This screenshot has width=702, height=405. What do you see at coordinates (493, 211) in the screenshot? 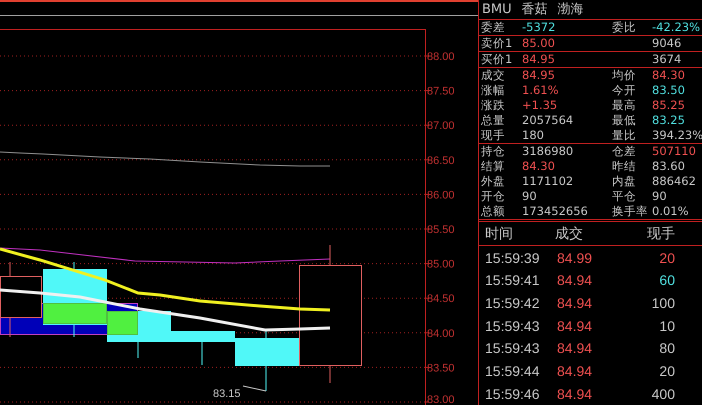
I see `field-label: 总额` at bounding box center [493, 211].